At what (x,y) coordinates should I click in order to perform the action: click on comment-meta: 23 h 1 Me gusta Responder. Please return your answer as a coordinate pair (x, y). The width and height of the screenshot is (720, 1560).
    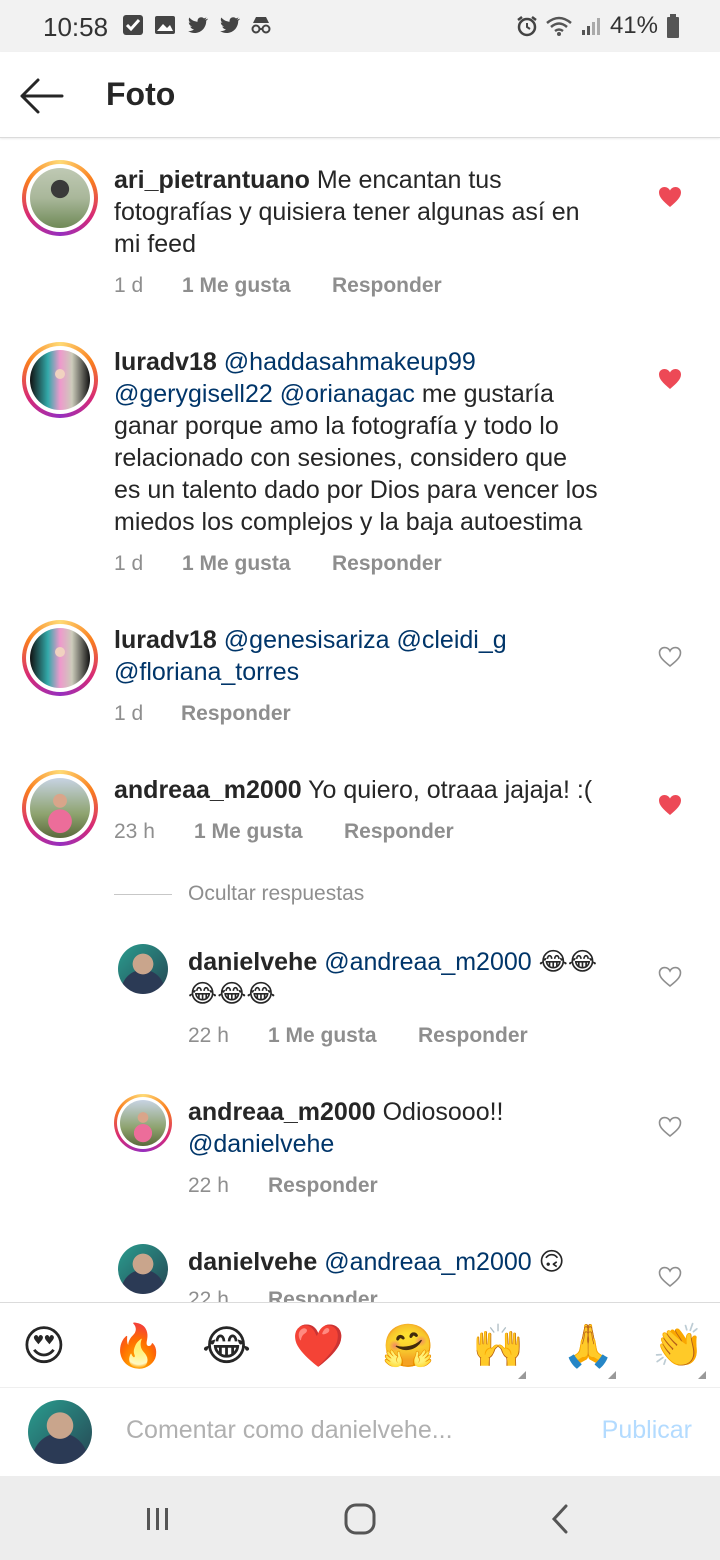
    Looking at the image, I should click on (284, 832).